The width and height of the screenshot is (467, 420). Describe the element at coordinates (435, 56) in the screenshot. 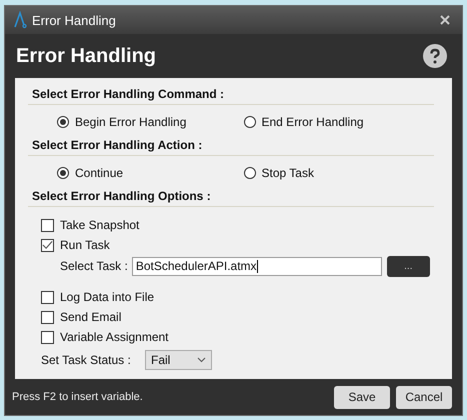

I see `help-icon` at that location.